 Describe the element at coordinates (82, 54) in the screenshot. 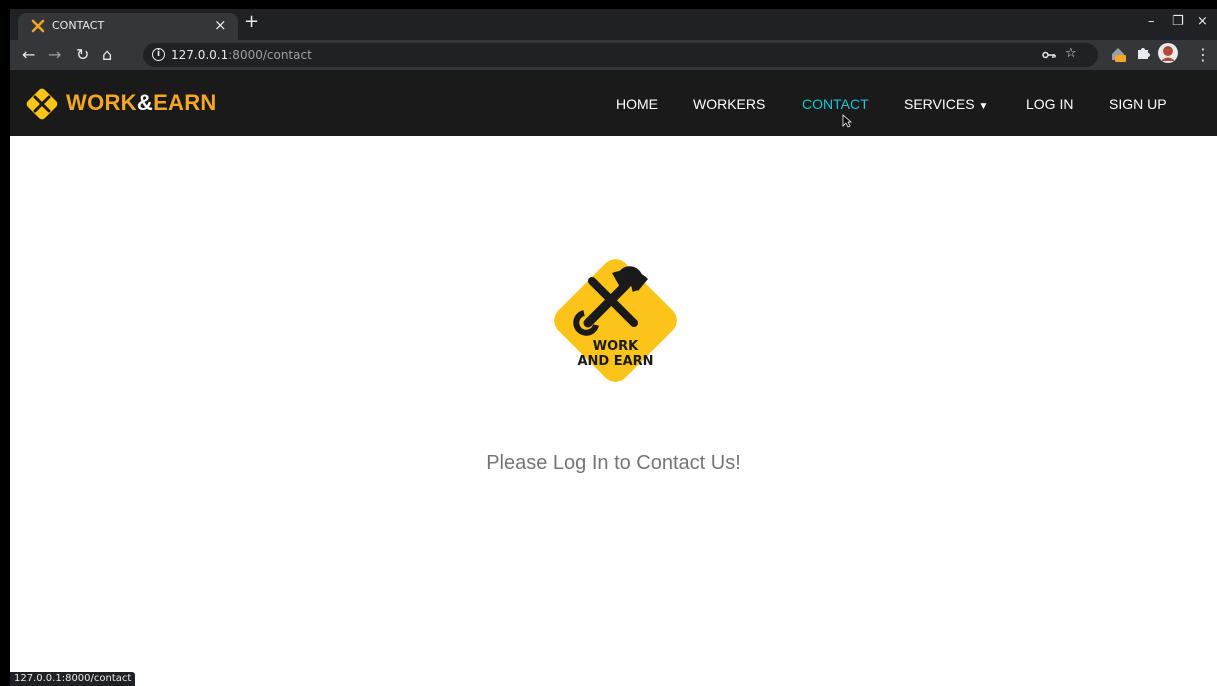

I see `reload-icon: ↻` at that location.